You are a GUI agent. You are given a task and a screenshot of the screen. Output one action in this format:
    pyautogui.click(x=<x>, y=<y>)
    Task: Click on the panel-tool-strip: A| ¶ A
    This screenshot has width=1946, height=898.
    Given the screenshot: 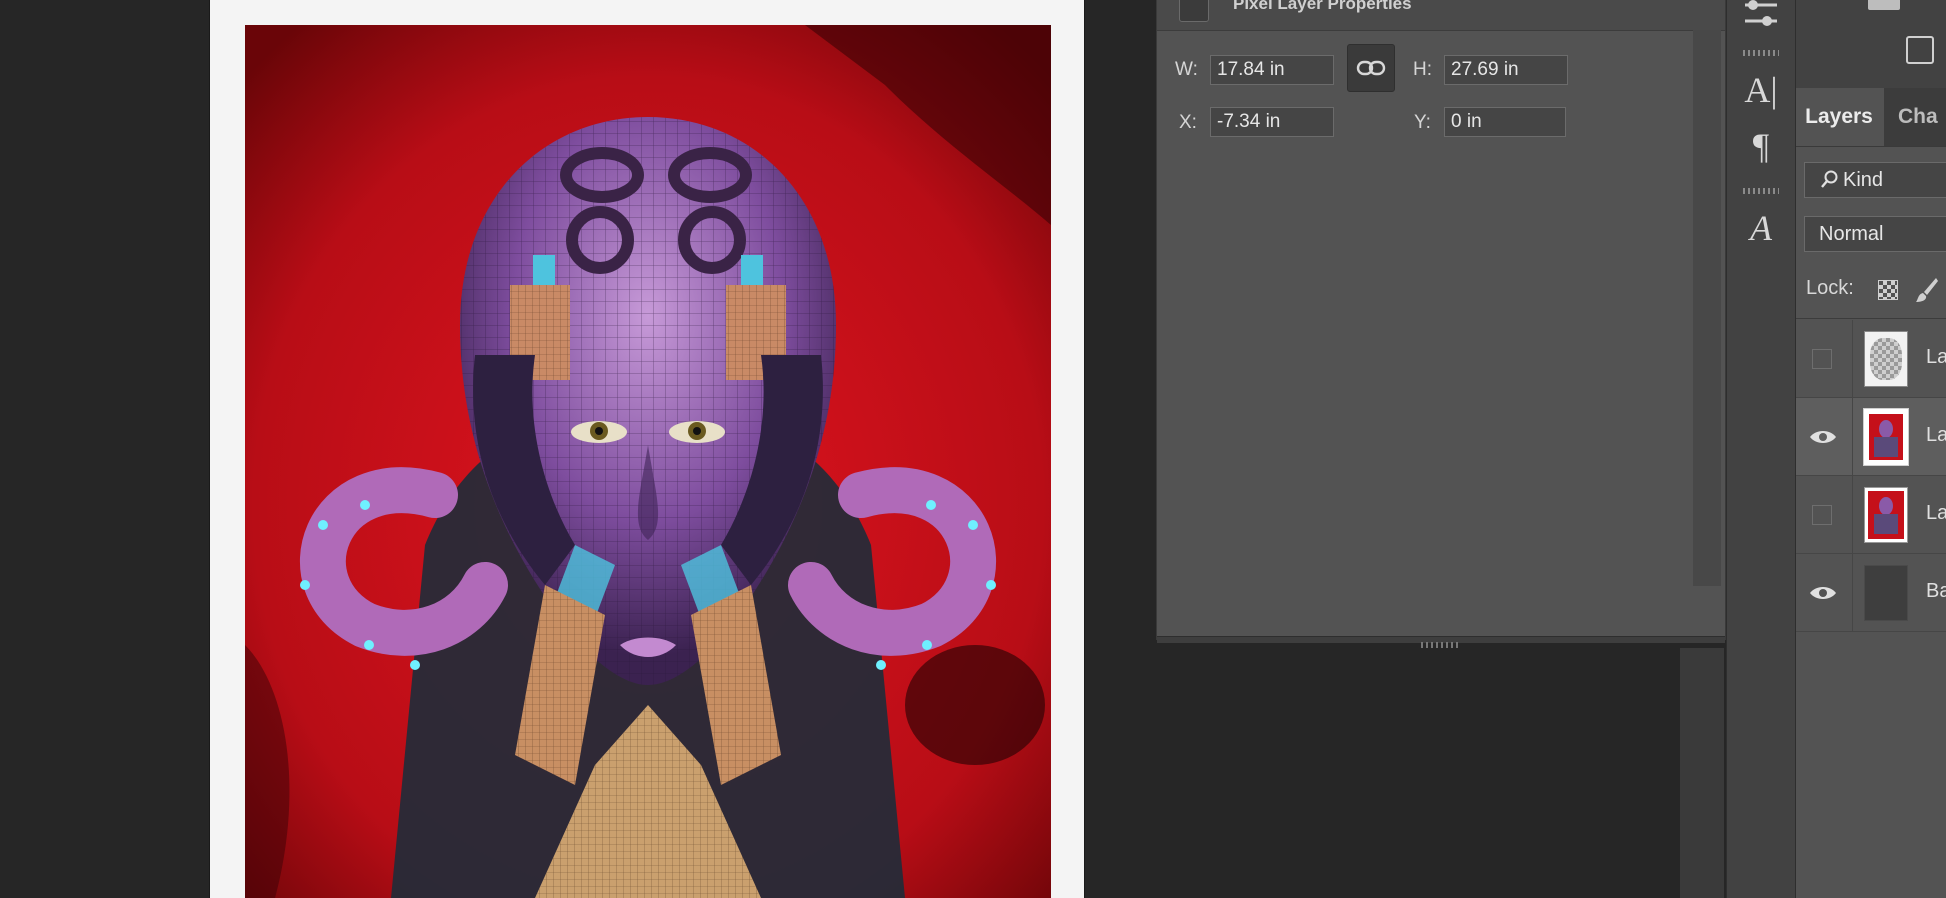 What is the action you would take?
    pyautogui.click(x=1761, y=449)
    